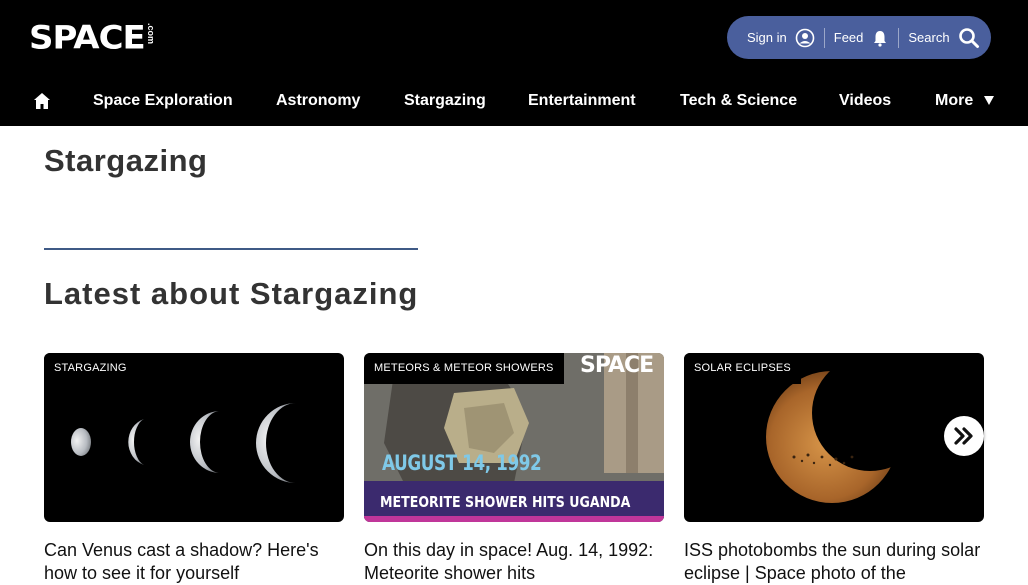 This screenshot has height=585, width=1028. What do you see at coordinates (505, 502) in the screenshot?
I see `video-caption-overlay: METEORITE SHOWER HITS UGANDA` at bounding box center [505, 502].